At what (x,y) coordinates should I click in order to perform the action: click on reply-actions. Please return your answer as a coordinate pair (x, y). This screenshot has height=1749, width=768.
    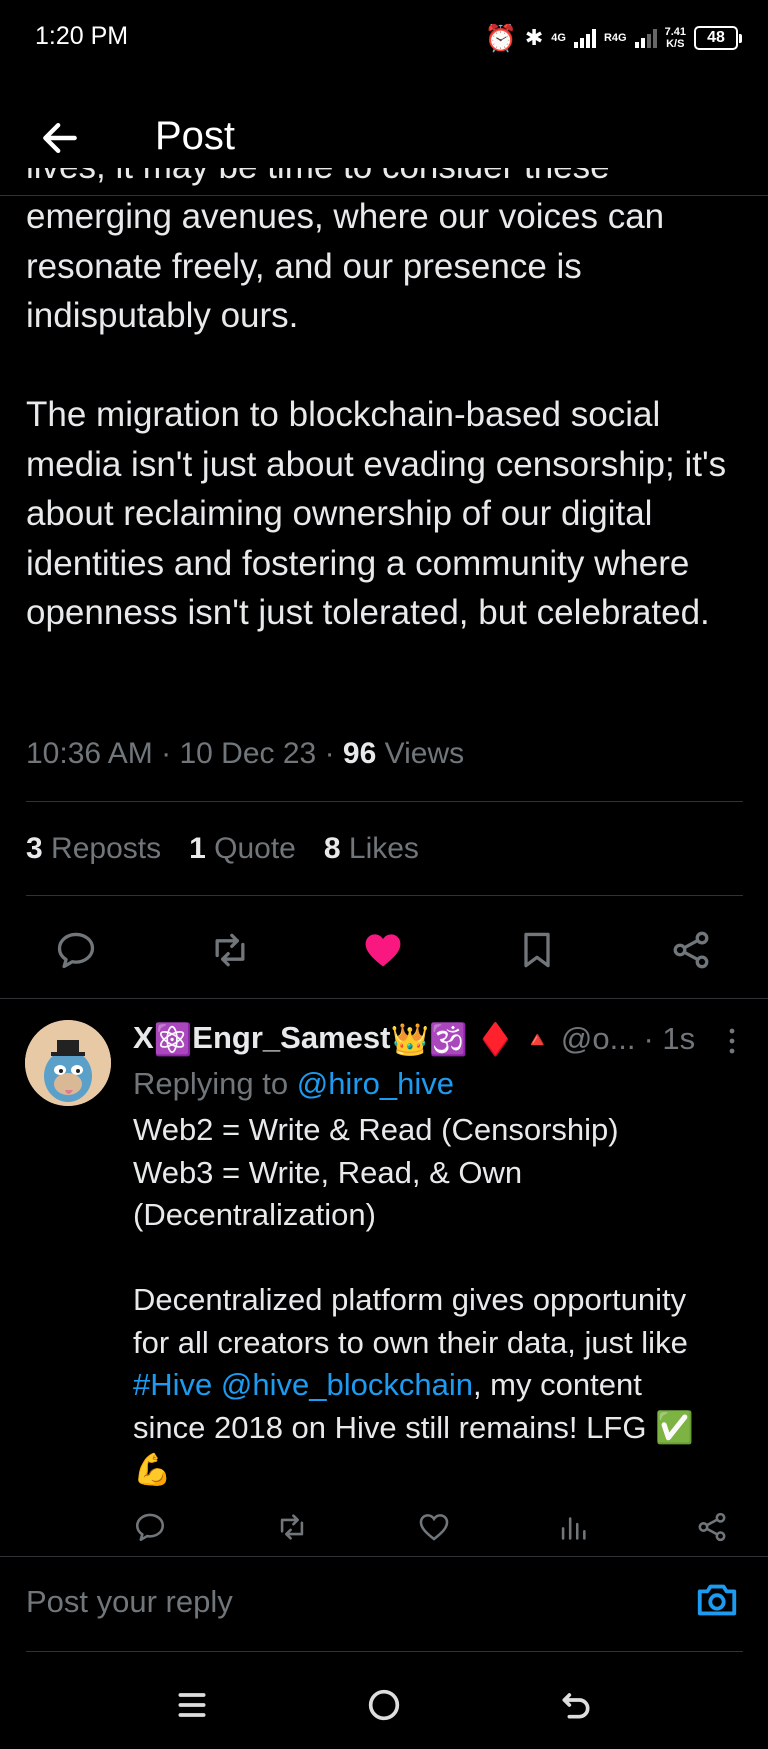
    Looking at the image, I should click on (433, 1530).